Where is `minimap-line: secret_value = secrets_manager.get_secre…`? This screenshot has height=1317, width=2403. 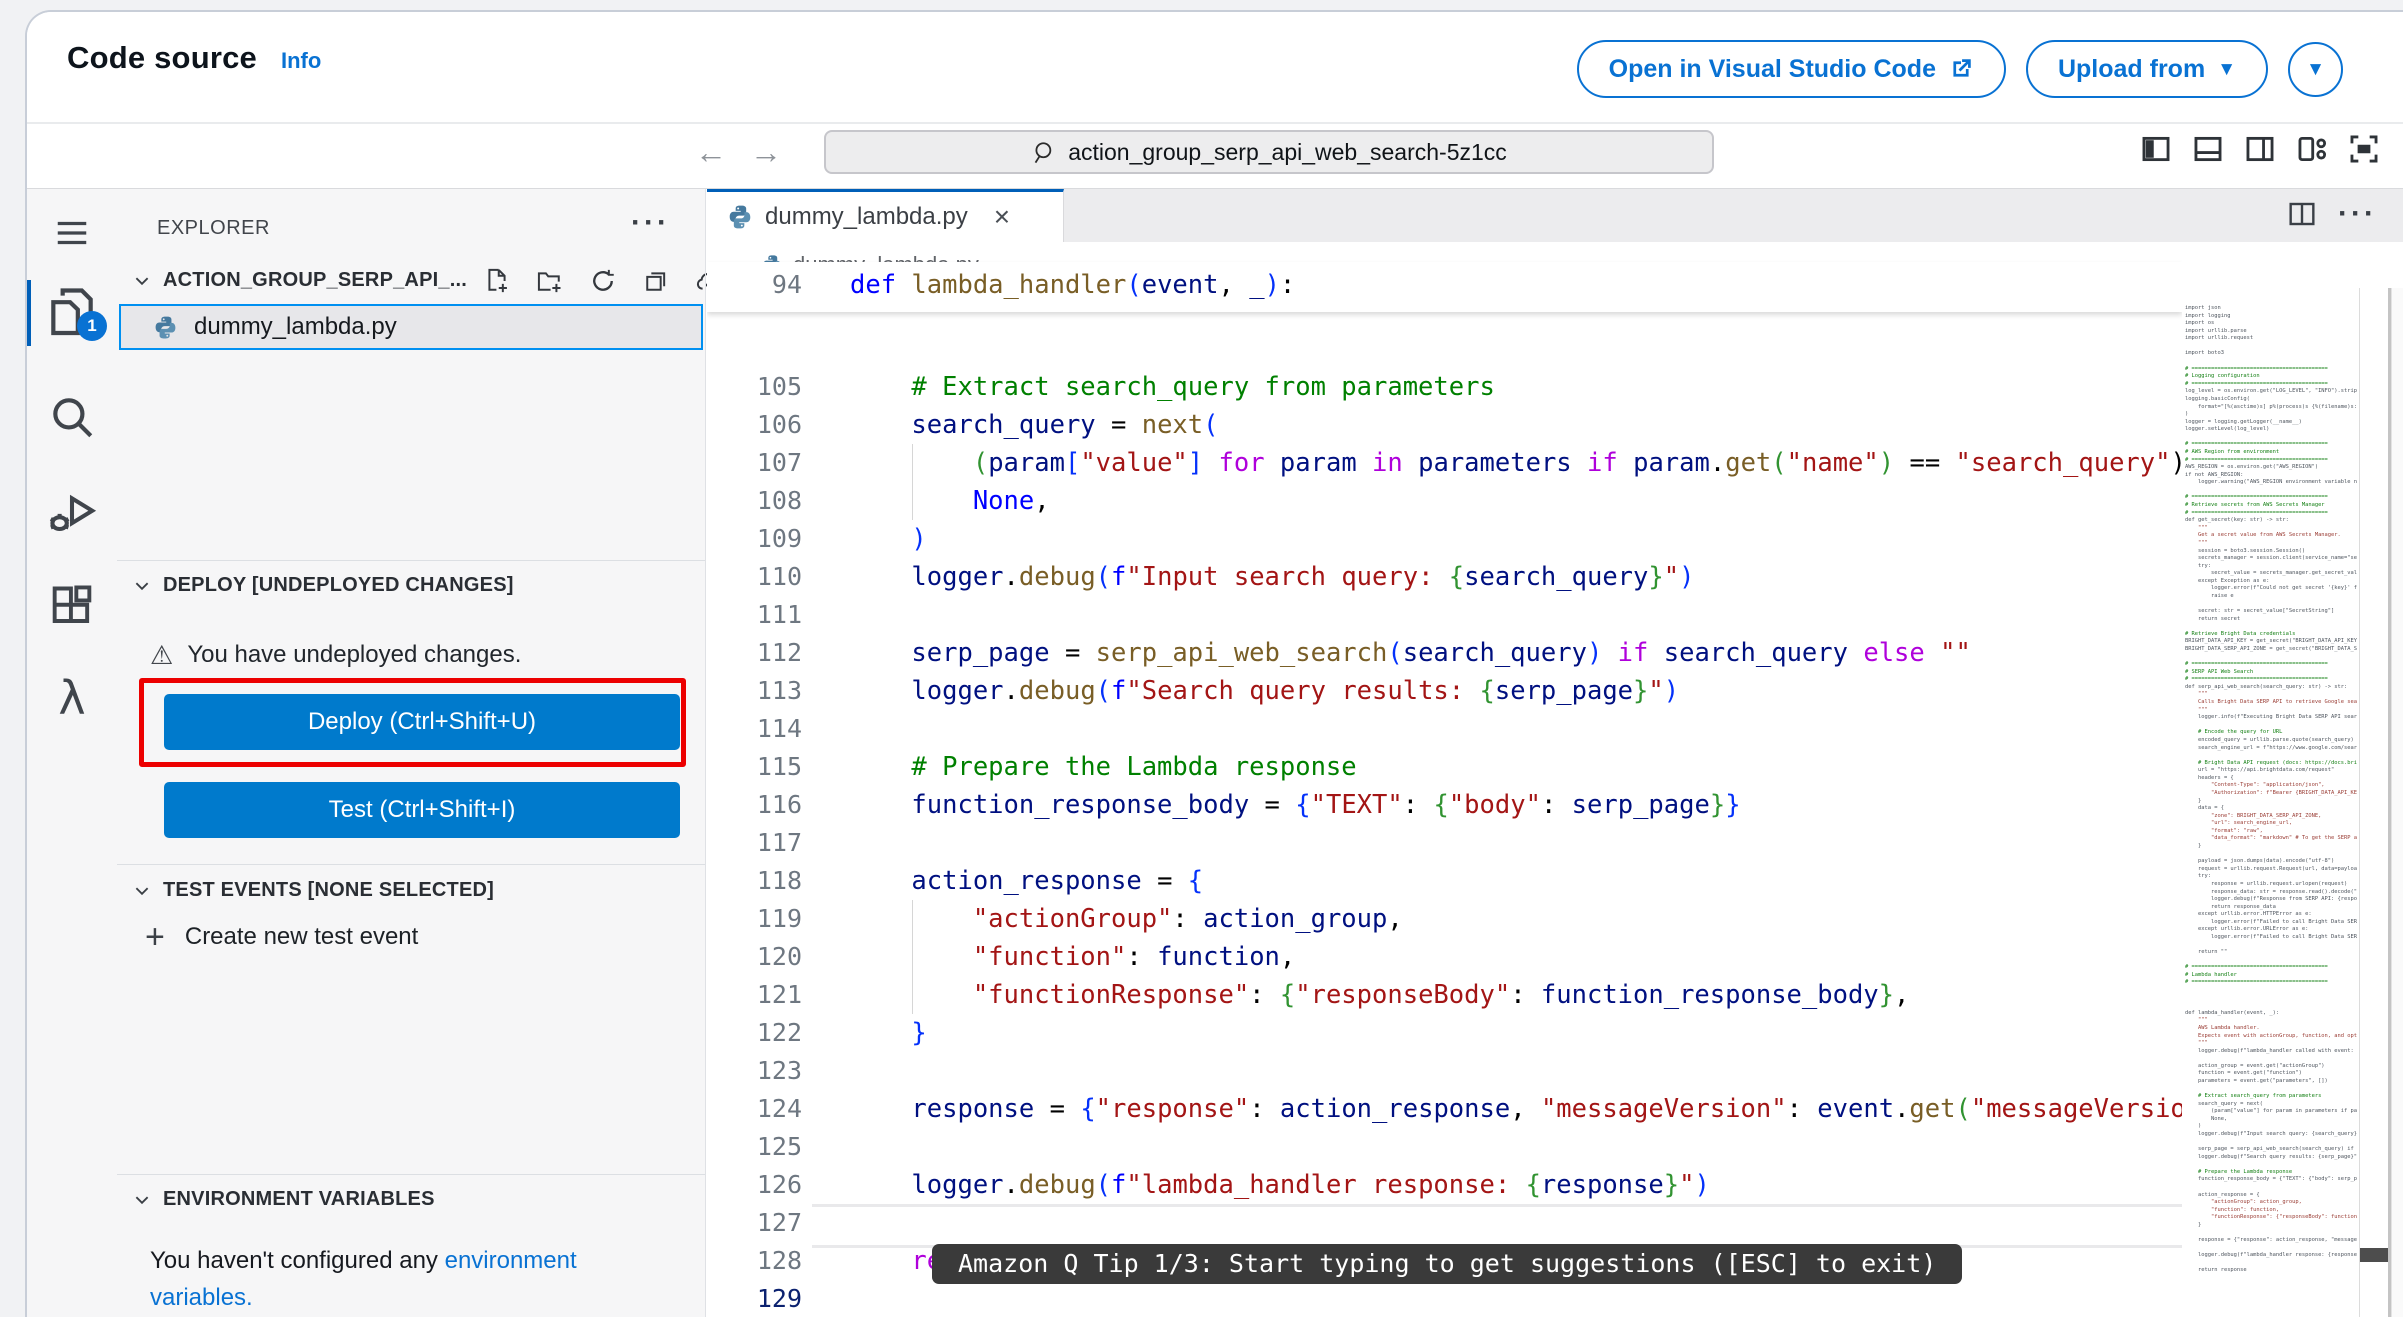 minimap-line: secret_value = secrets_manager.get_secre… is located at coordinates (2283, 573).